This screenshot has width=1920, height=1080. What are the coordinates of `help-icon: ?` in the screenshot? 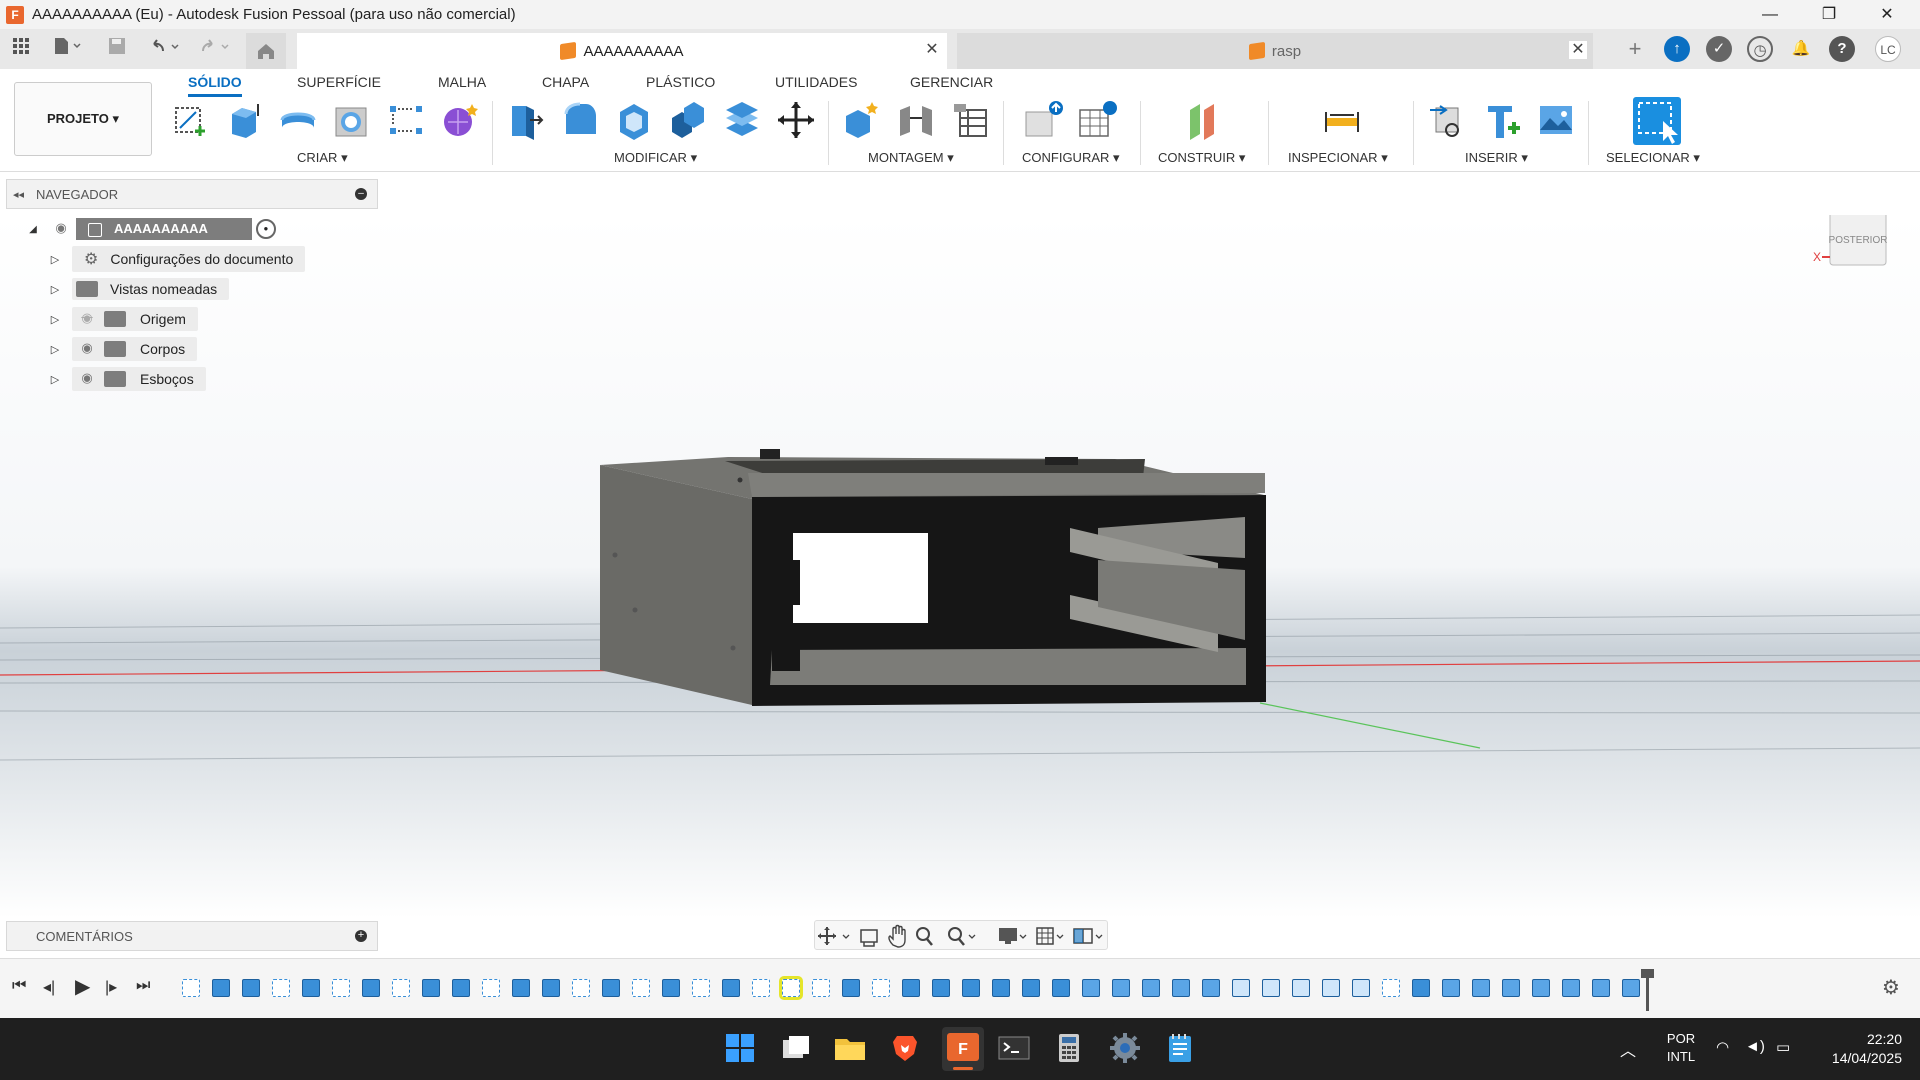 It's located at (1842, 49).